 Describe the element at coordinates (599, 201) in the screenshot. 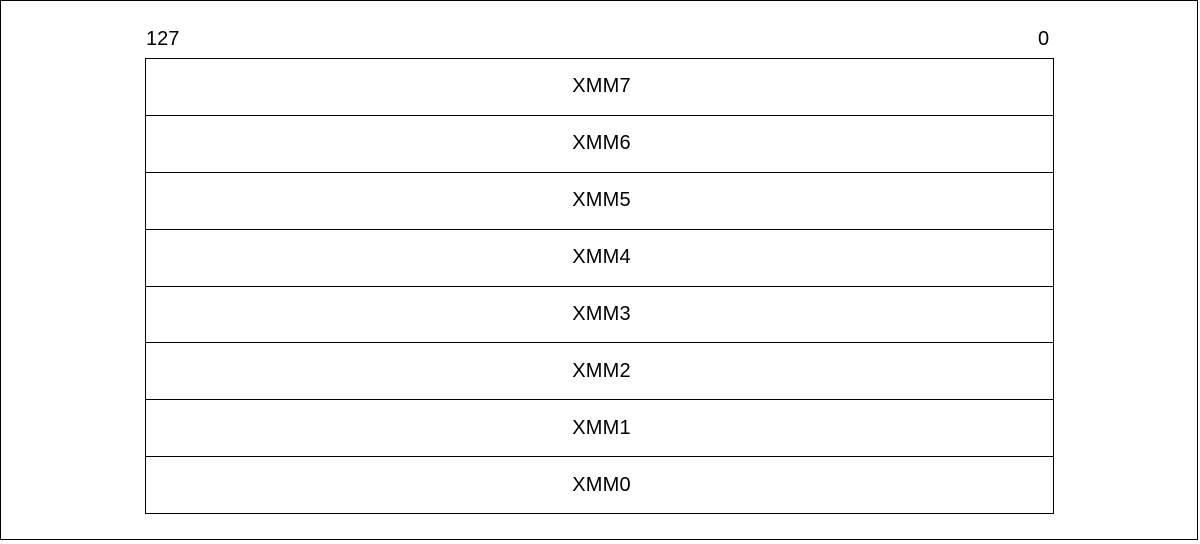

I see `register-xmm5: XMM5` at that location.